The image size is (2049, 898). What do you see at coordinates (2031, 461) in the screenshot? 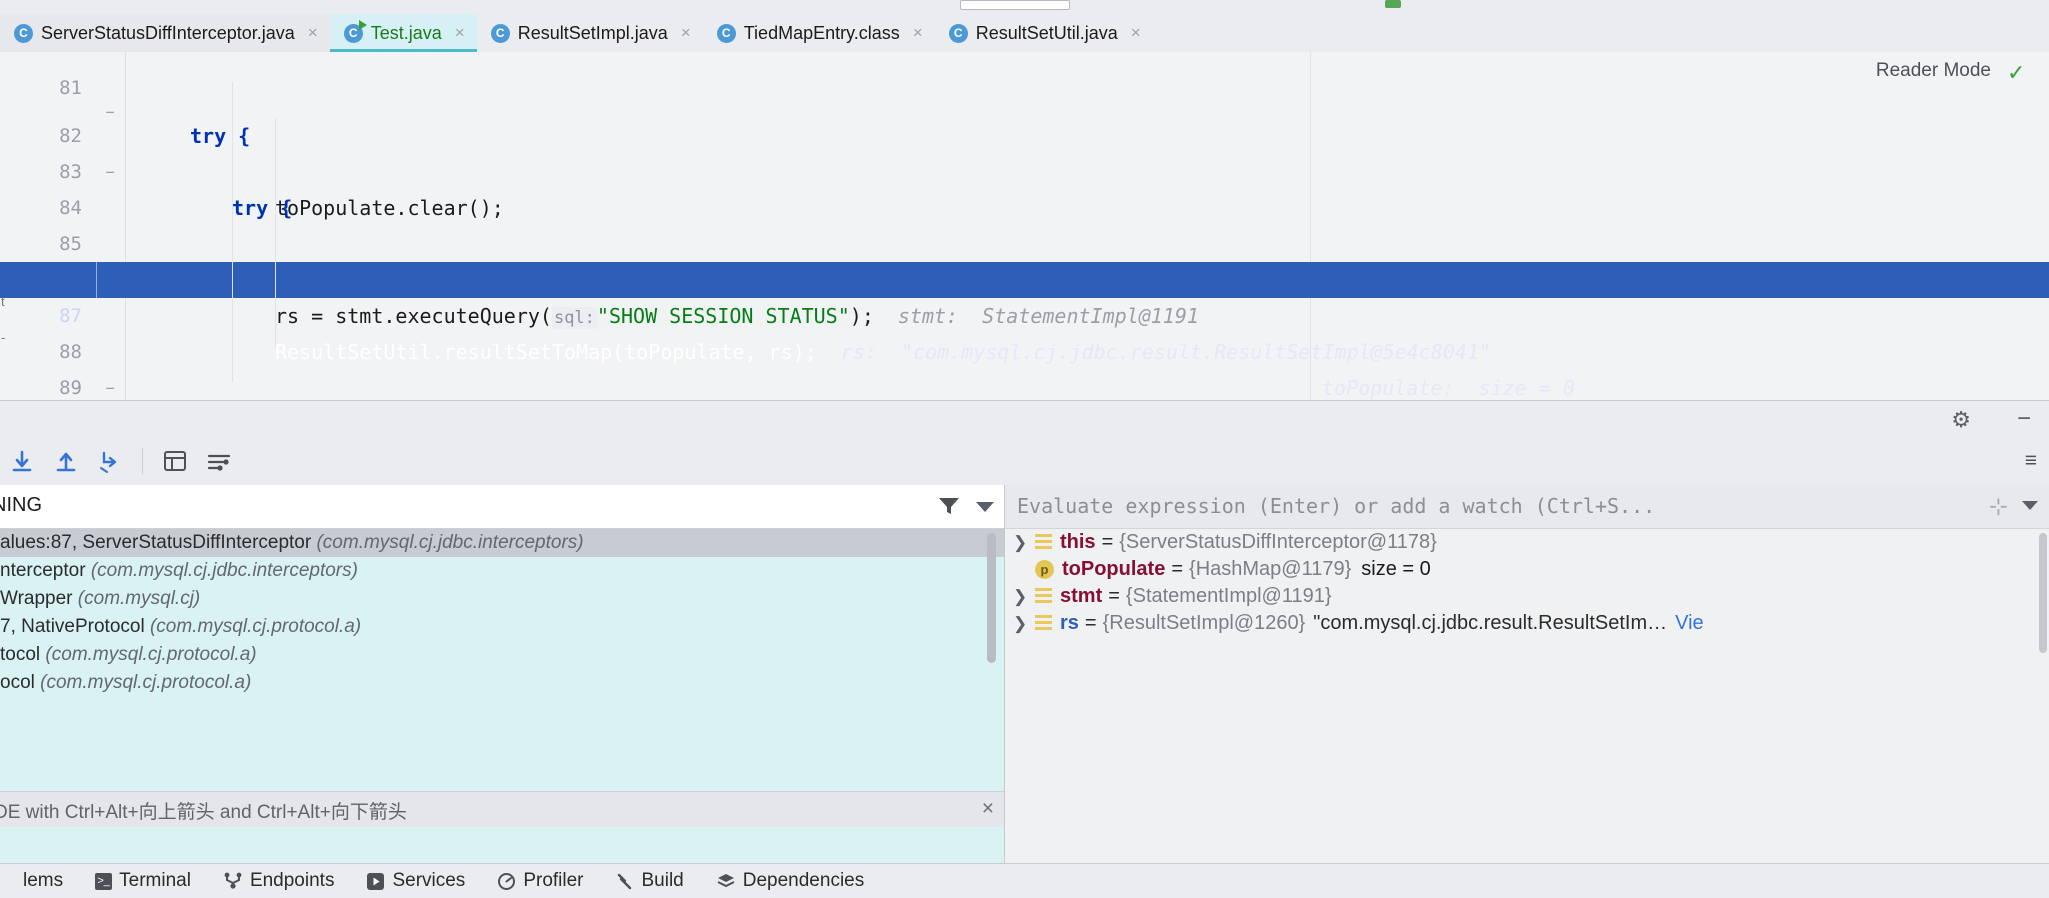
I see `debug-options-icon: ≡` at bounding box center [2031, 461].